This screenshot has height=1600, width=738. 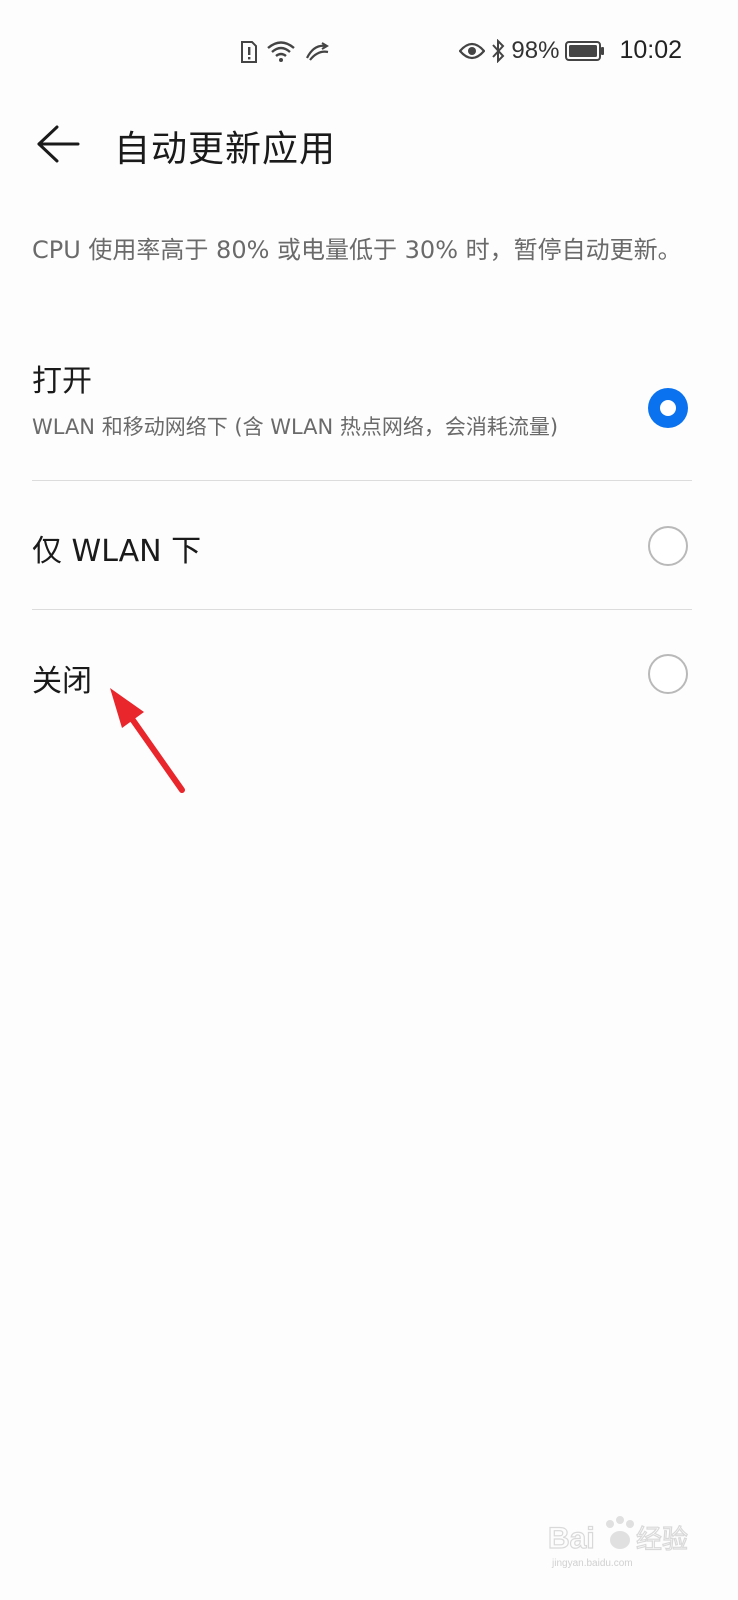 I want to click on baidu-jingyan-watermark: Bai 经验 jingyan.baidu.com, so click(x=622, y=1542).